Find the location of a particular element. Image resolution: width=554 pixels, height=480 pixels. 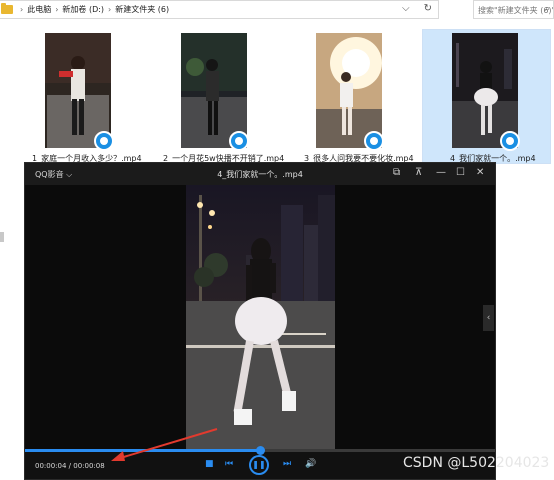

previous-button: ⏮ is located at coordinates (229, 464).